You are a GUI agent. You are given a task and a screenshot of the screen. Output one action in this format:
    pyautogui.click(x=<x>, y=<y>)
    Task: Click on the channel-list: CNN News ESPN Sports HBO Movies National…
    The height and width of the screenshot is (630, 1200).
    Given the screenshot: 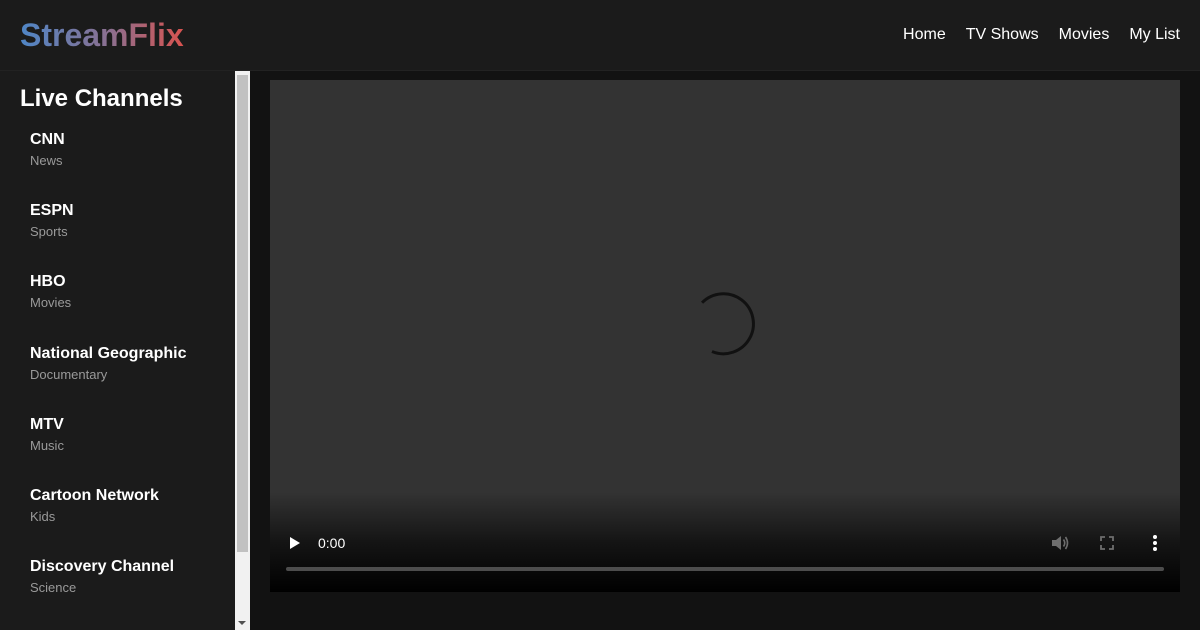 What is the action you would take?
    pyautogui.click(x=130, y=379)
    